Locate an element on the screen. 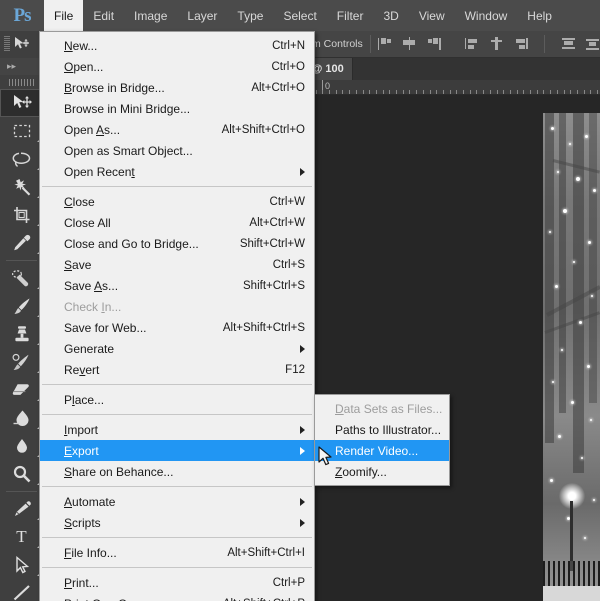  menubar-item-3d: 3D is located at coordinates (390, 15).